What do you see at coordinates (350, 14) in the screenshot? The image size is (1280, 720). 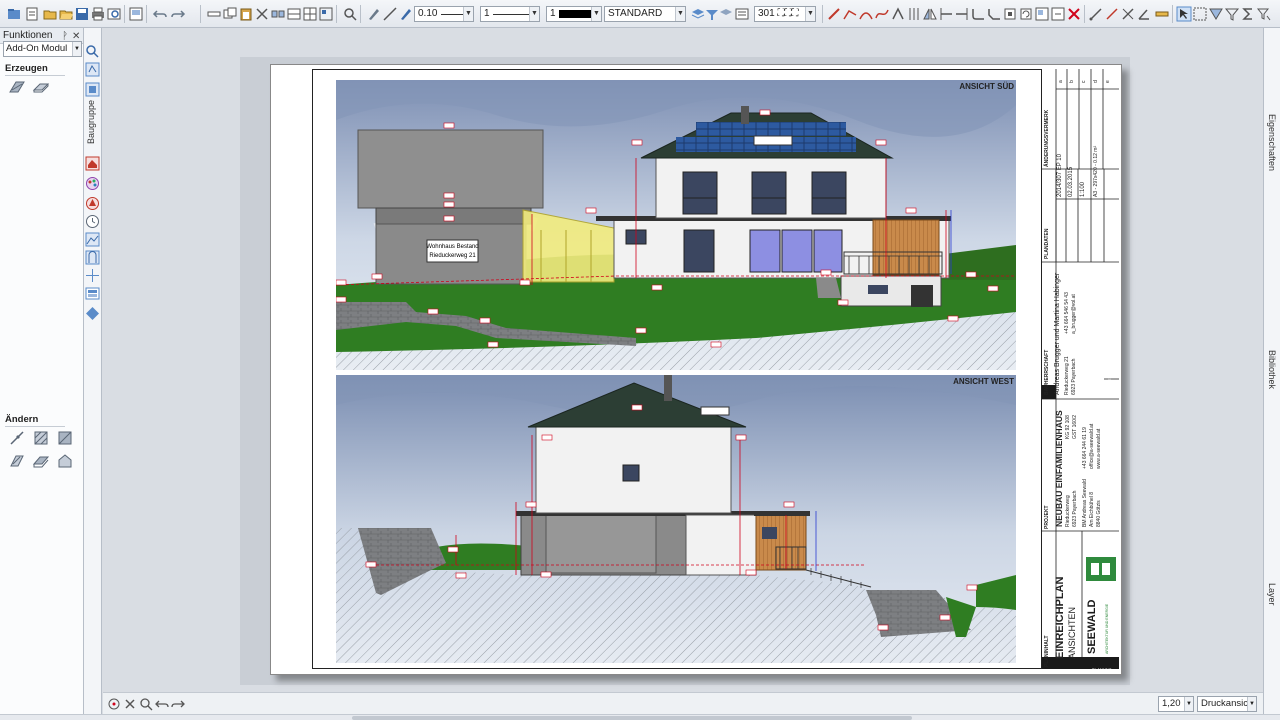 I see `find-icon` at bounding box center [350, 14].